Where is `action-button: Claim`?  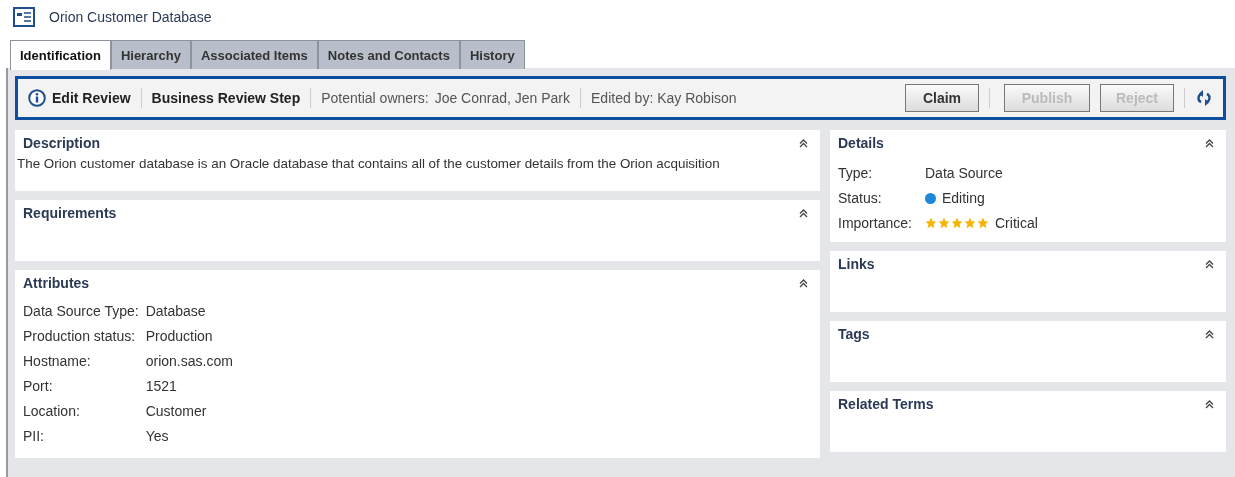
action-button: Claim is located at coordinates (942, 98).